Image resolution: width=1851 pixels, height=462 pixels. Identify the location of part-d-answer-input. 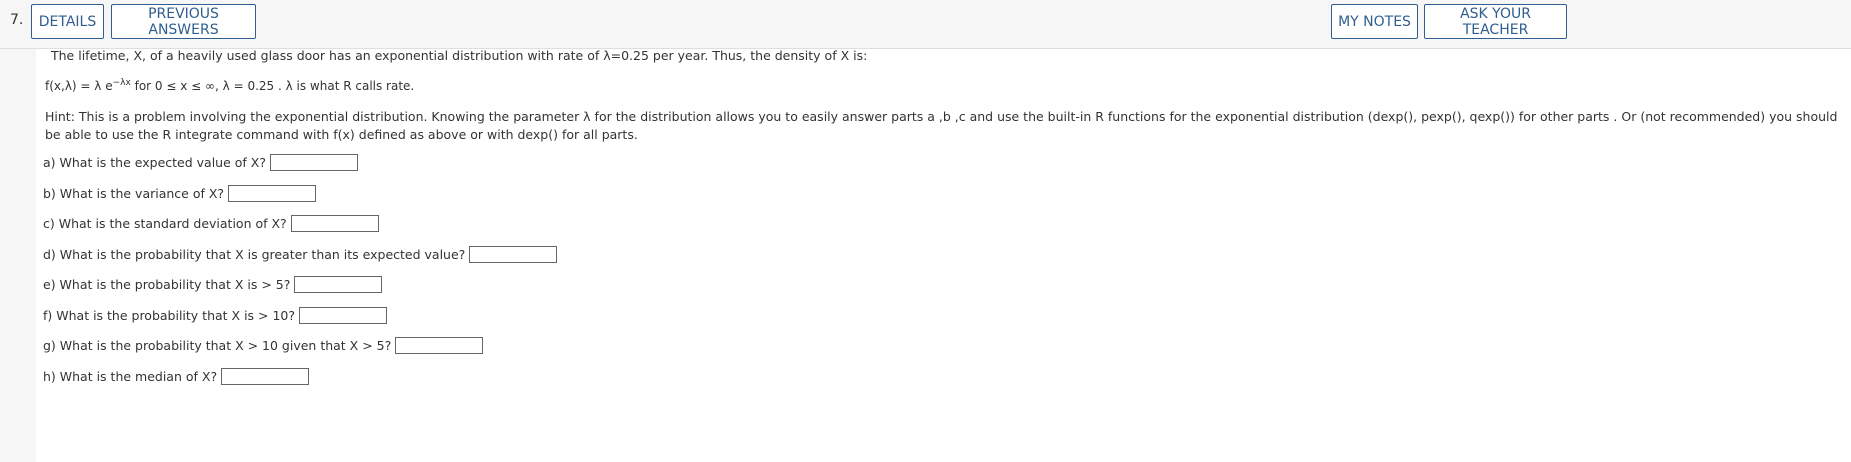
(513, 254).